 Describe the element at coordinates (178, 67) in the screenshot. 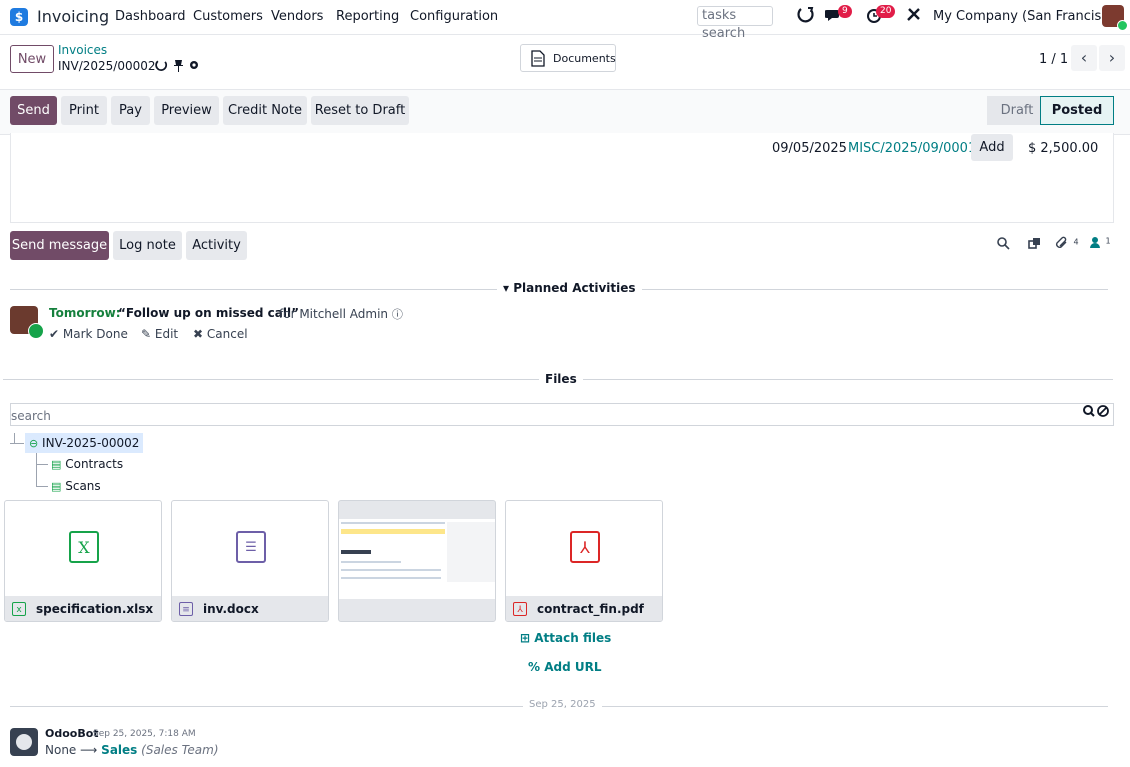

I see `pin-icon` at that location.